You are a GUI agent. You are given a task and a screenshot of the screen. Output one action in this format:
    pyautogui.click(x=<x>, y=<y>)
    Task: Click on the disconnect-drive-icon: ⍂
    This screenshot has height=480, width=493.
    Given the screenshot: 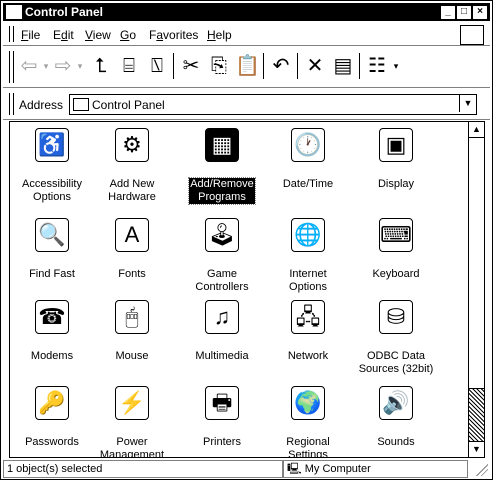 What is the action you would take?
    pyautogui.click(x=157, y=66)
    